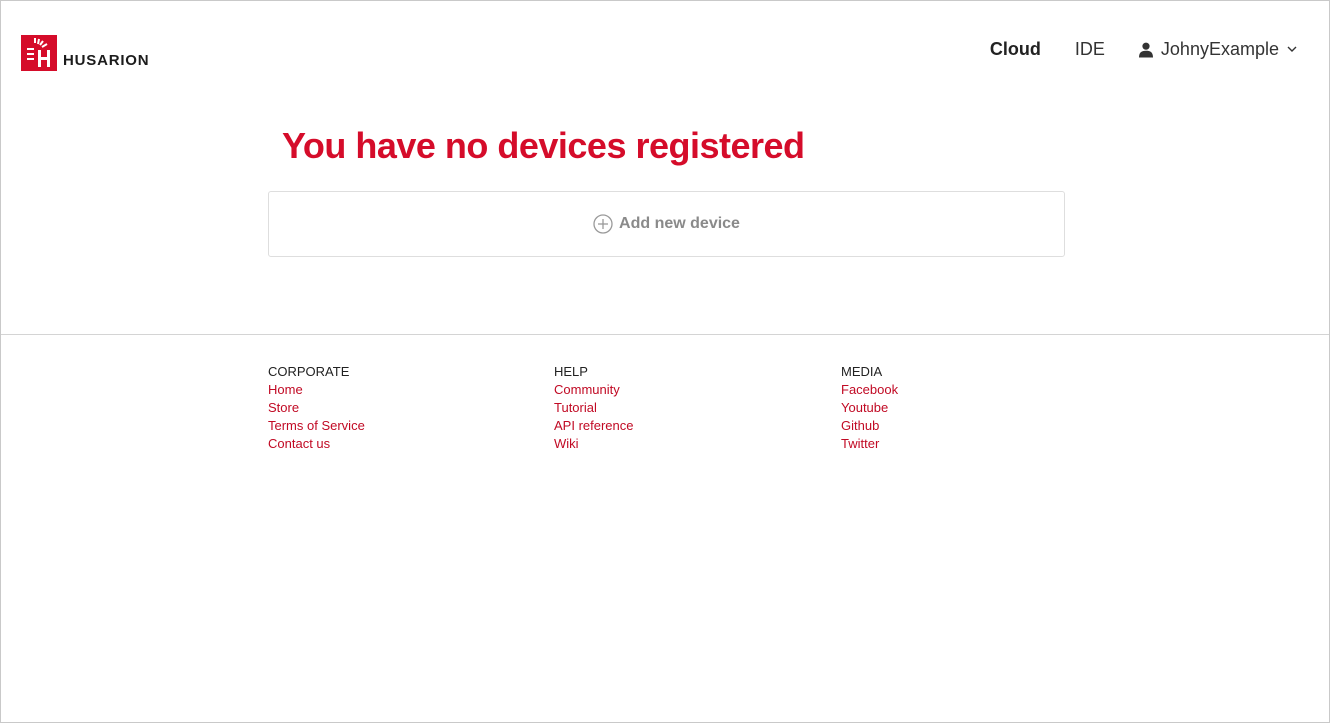  I want to click on footer-link-twitter: Twitter, so click(869, 444).